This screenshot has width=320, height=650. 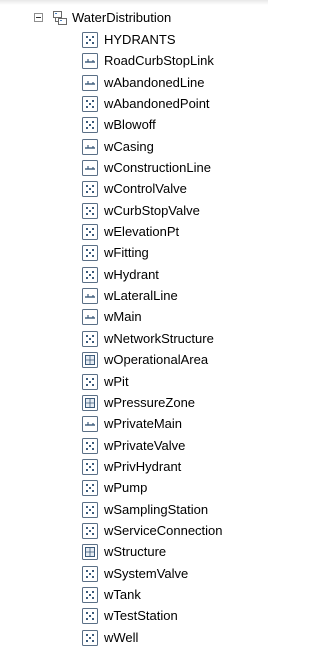 What do you see at coordinates (121, 637) in the screenshot?
I see `tree-item-label: wWell` at bounding box center [121, 637].